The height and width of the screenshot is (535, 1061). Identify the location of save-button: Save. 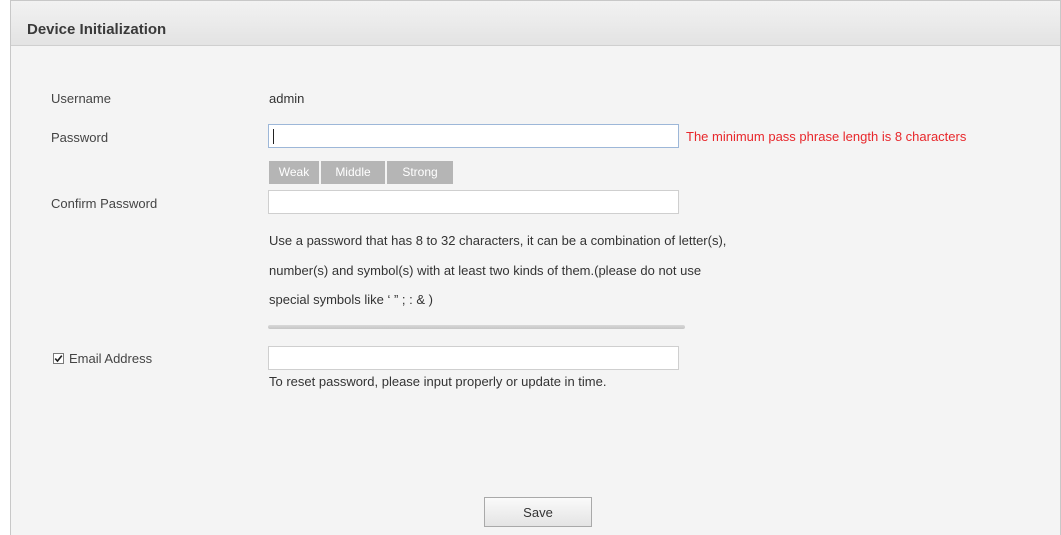
(538, 512).